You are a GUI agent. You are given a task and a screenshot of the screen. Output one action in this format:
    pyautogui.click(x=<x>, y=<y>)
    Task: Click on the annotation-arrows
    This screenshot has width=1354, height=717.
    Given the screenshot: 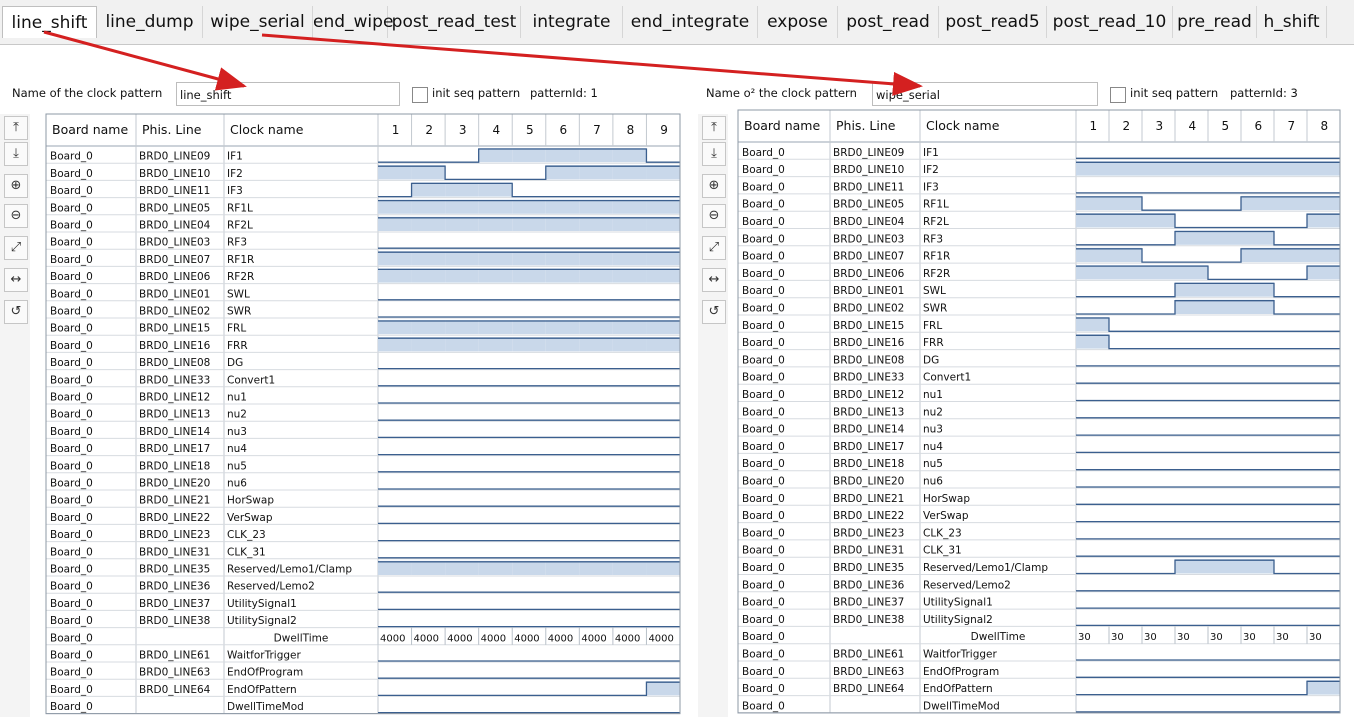 What is the action you would take?
    pyautogui.click(x=483, y=63)
    